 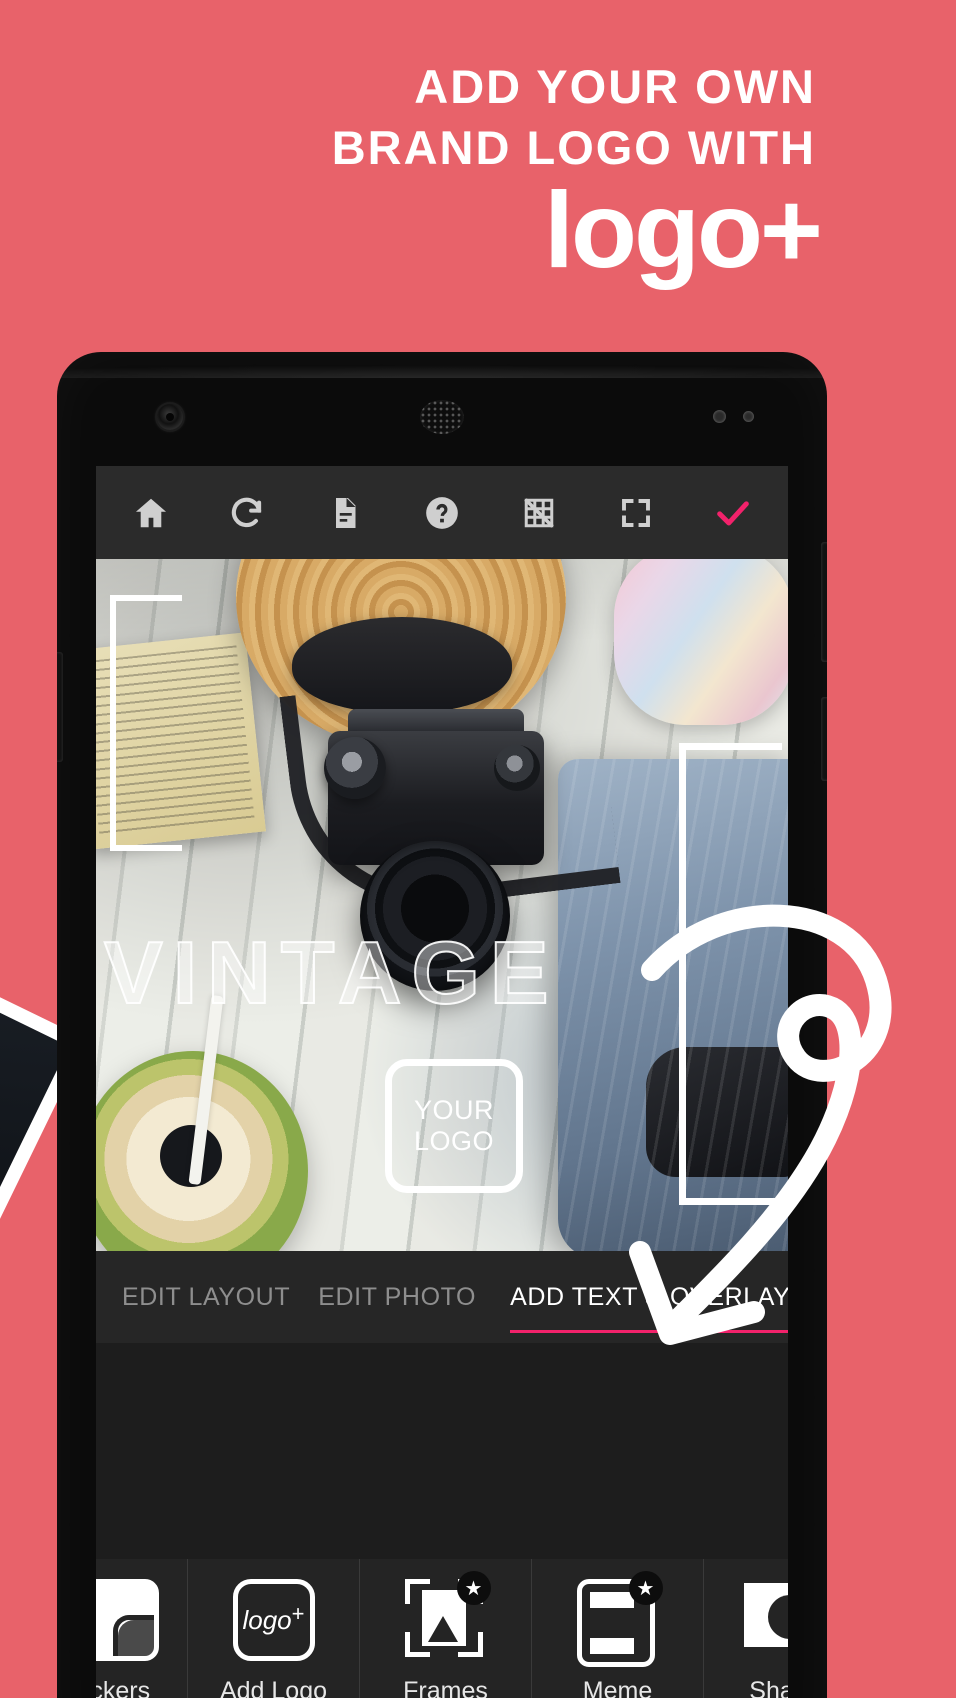 What do you see at coordinates (60, 707) in the screenshot?
I see `side-button-left` at bounding box center [60, 707].